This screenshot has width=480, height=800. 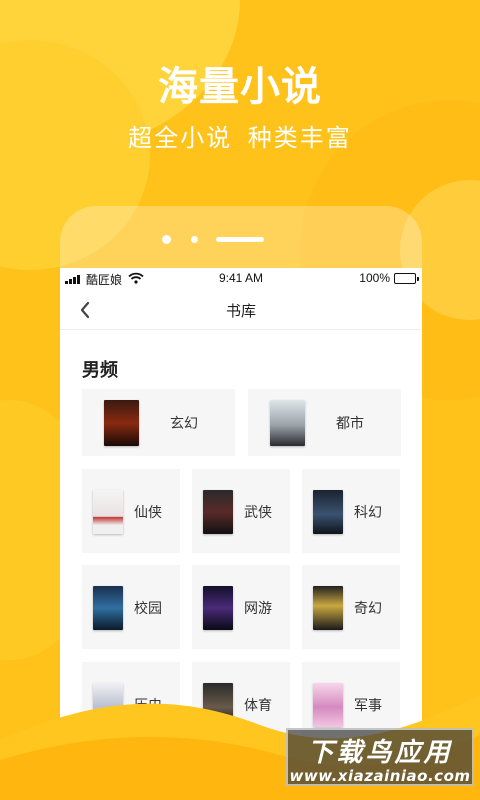 I want to click on category-label: 仙侠, so click(x=148, y=513).